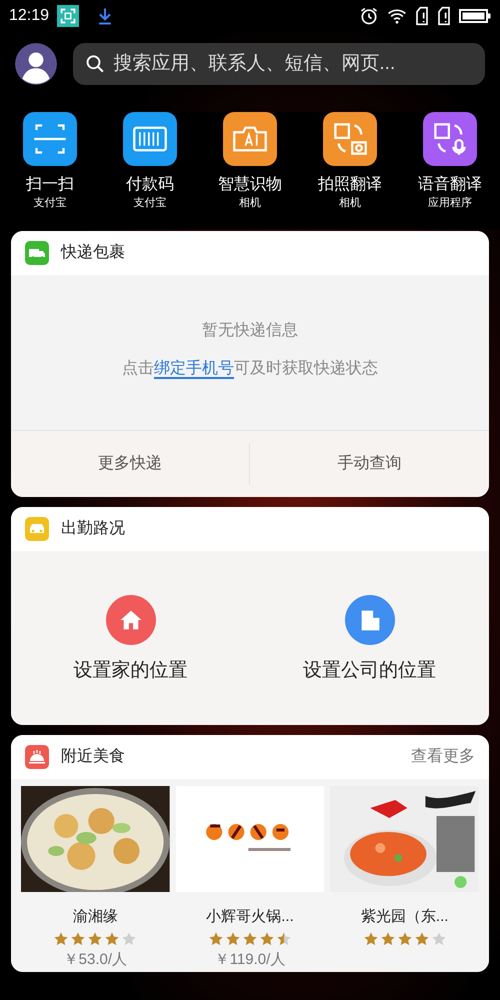  What do you see at coordinates (150, 185) in the screenshot?
I see `shortcut-label: 付款码` at bounding box center [150, 185].